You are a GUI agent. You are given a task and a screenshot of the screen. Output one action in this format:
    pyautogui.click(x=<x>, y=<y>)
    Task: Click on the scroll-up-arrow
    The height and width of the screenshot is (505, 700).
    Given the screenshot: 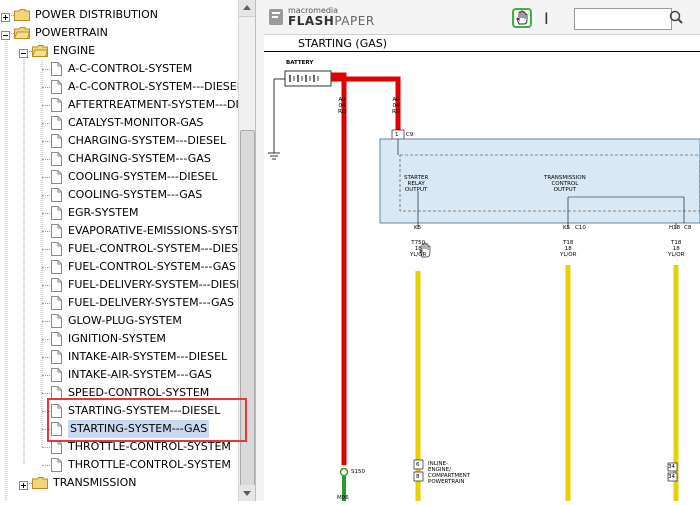 What is the action you would take?
    pyautogui.click(x=247, y=8)
    